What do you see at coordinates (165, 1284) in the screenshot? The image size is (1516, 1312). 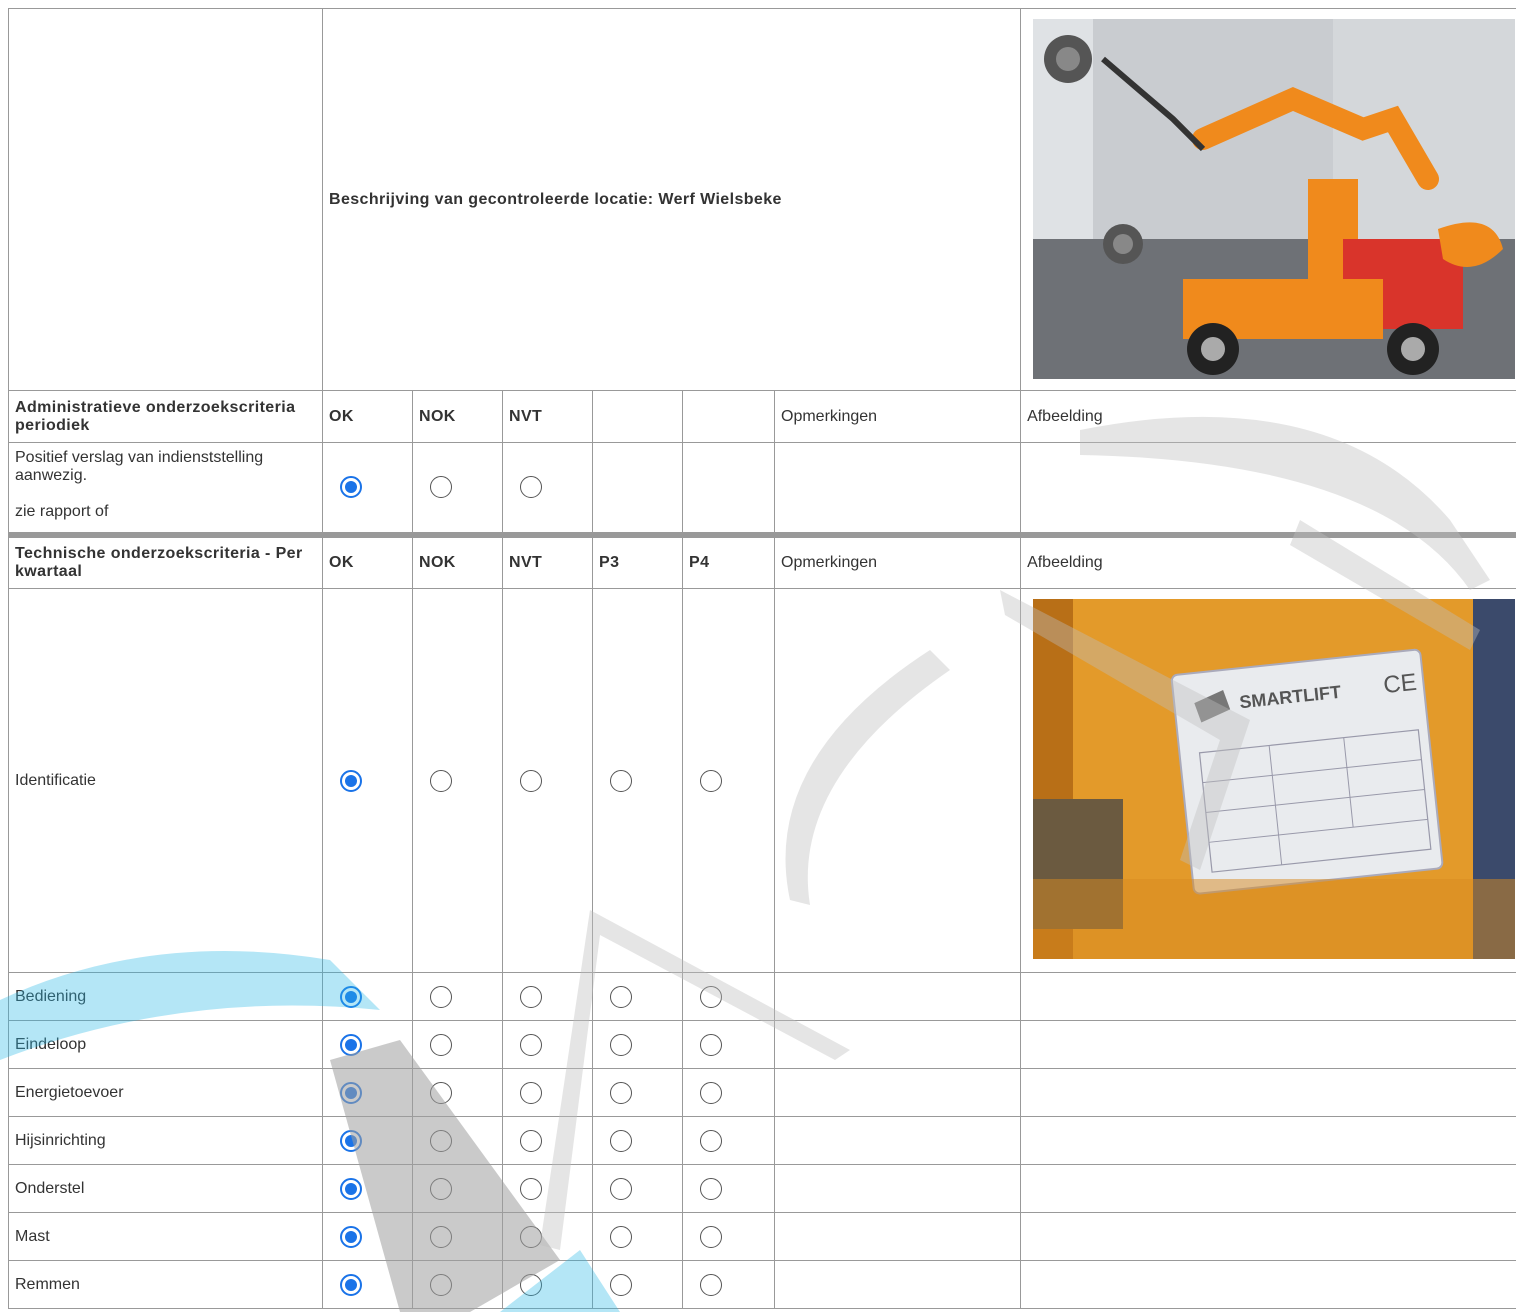 I see `row-label: Remmen` at bounding box center [165, 1284].